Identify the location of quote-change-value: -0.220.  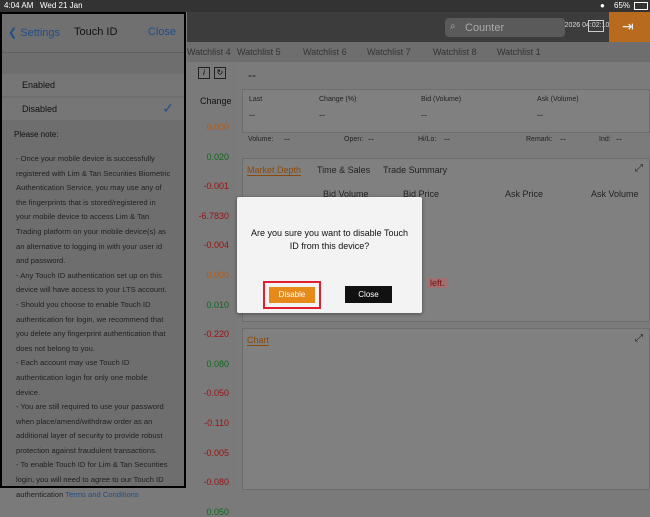
(216, 334).